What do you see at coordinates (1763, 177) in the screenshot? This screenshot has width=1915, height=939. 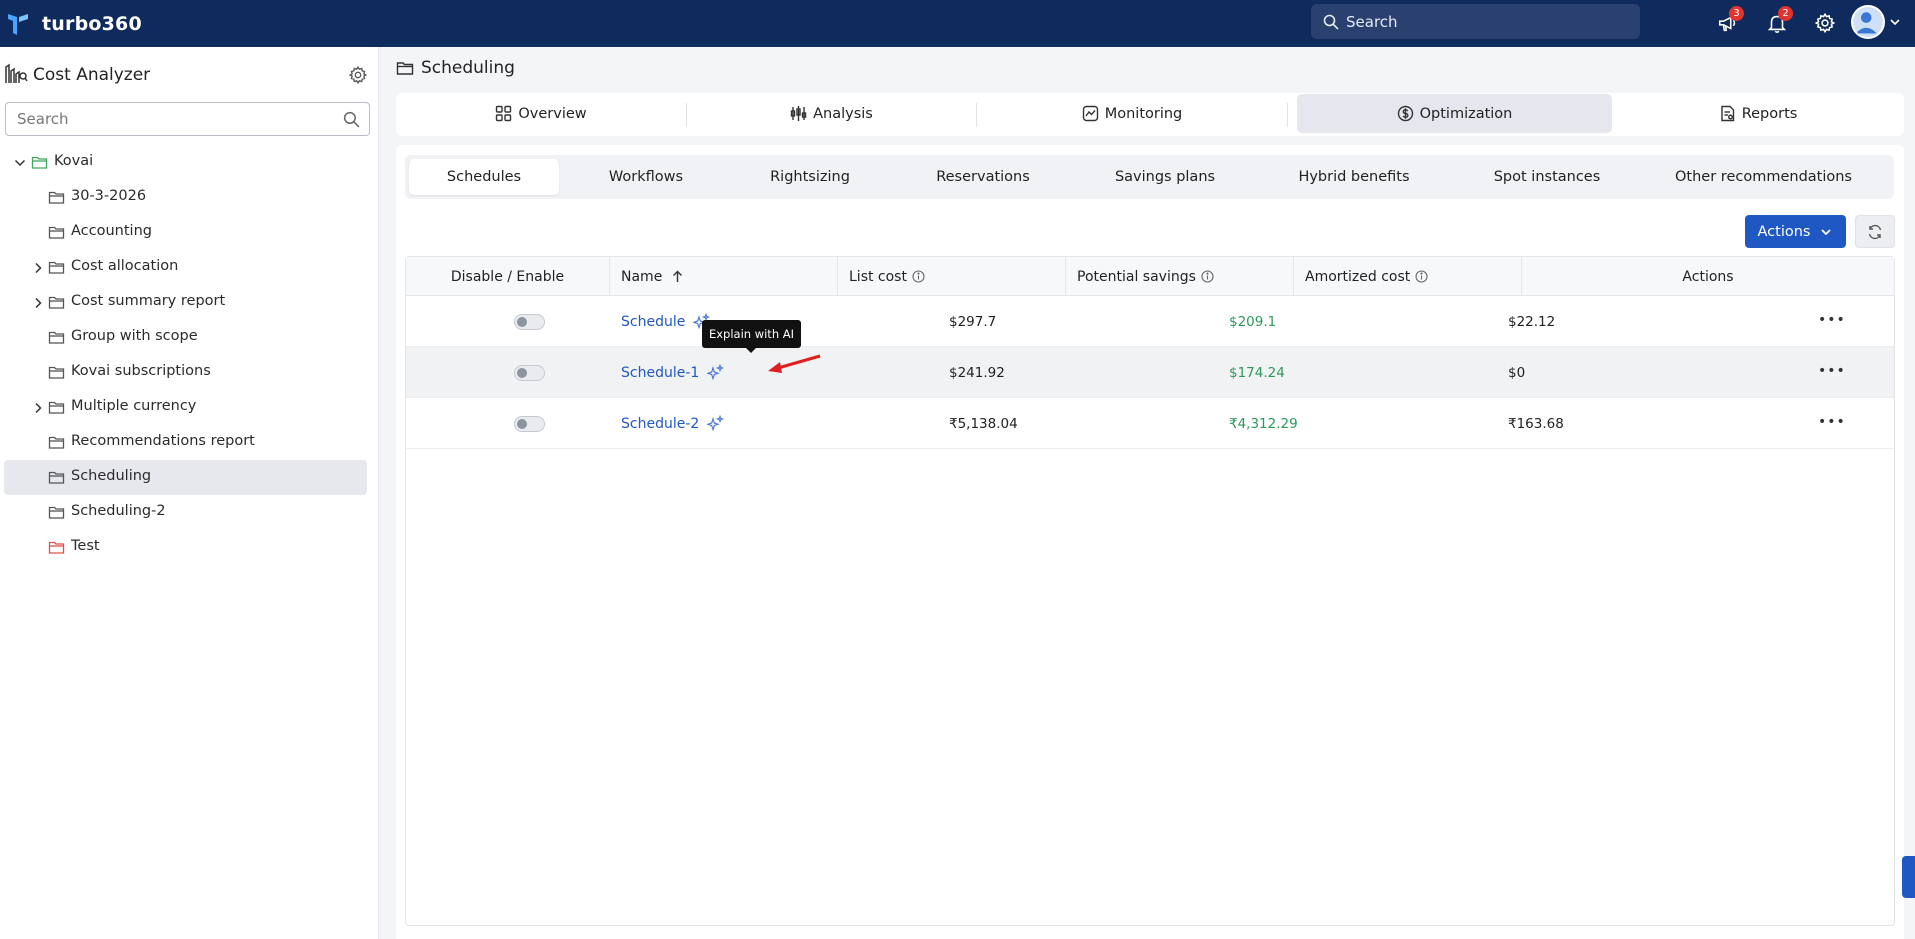 I see `subtab-other-recommendations: Other recommendations` at bounding box center [1763, 177].